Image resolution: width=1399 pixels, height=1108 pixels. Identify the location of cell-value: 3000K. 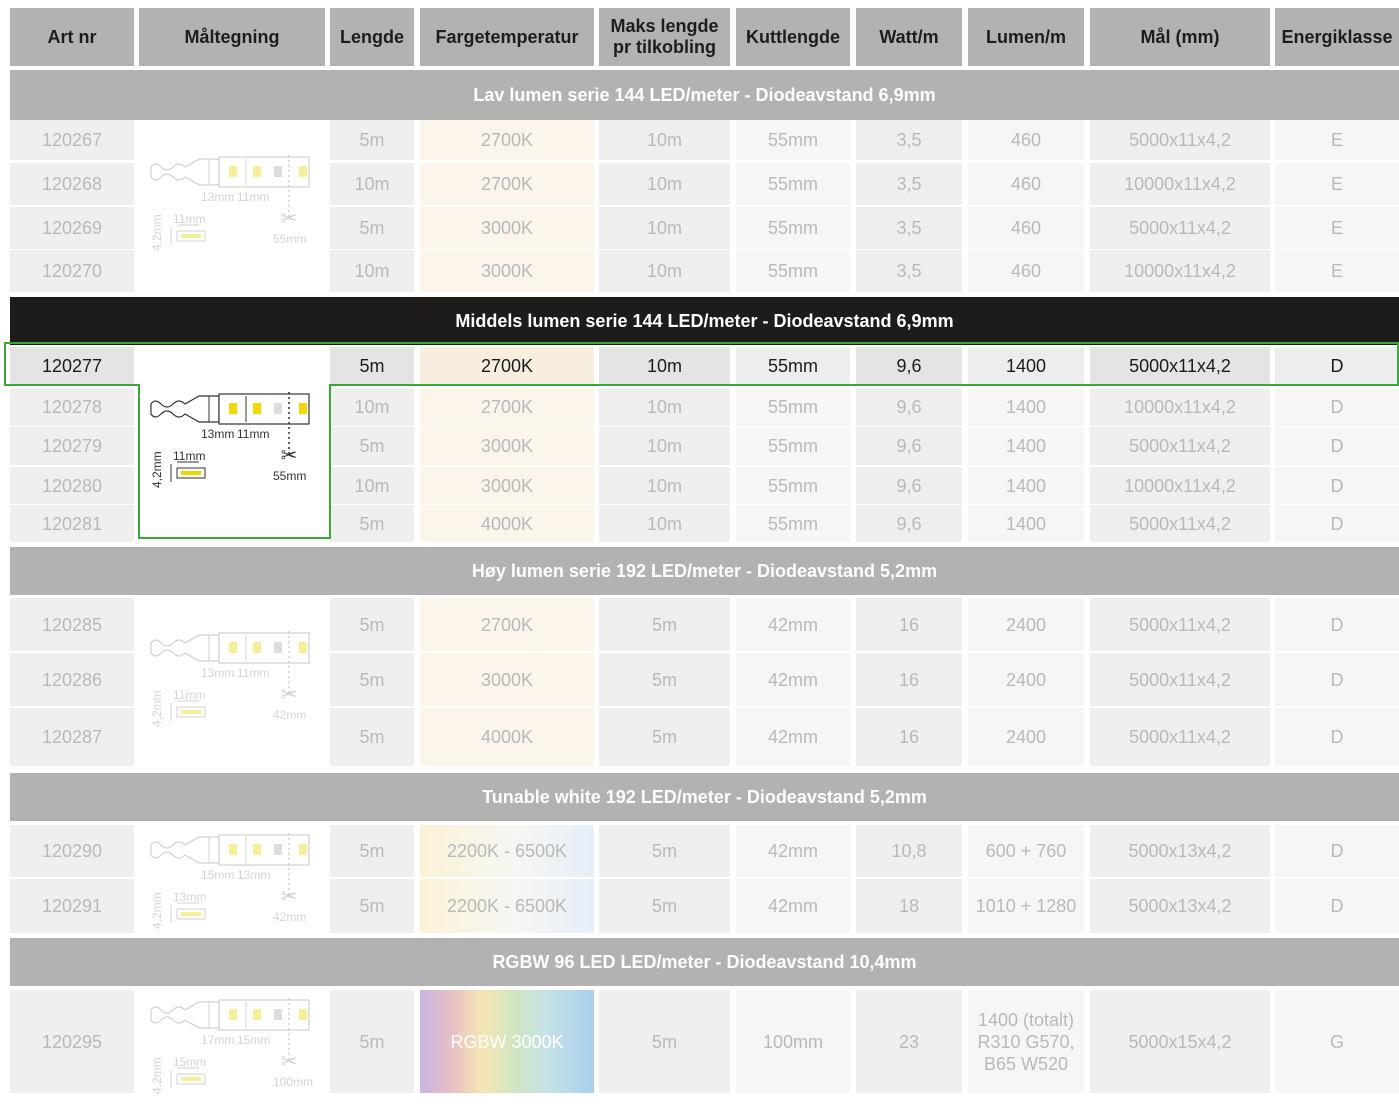
(507, 679).